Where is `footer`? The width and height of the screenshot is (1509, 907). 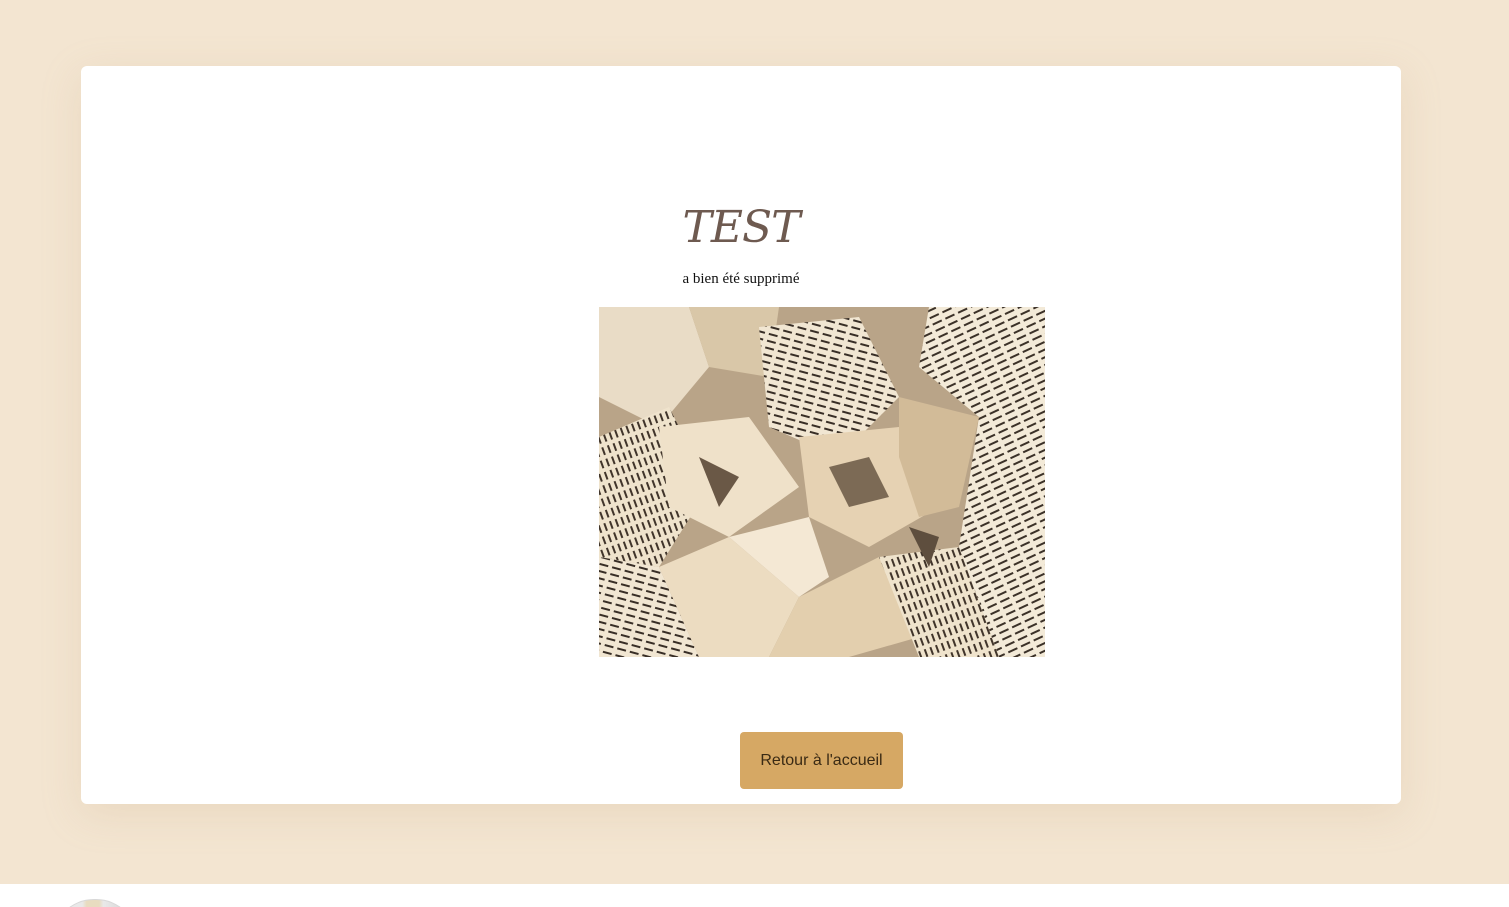
footer is located at coordinates (754, 895).